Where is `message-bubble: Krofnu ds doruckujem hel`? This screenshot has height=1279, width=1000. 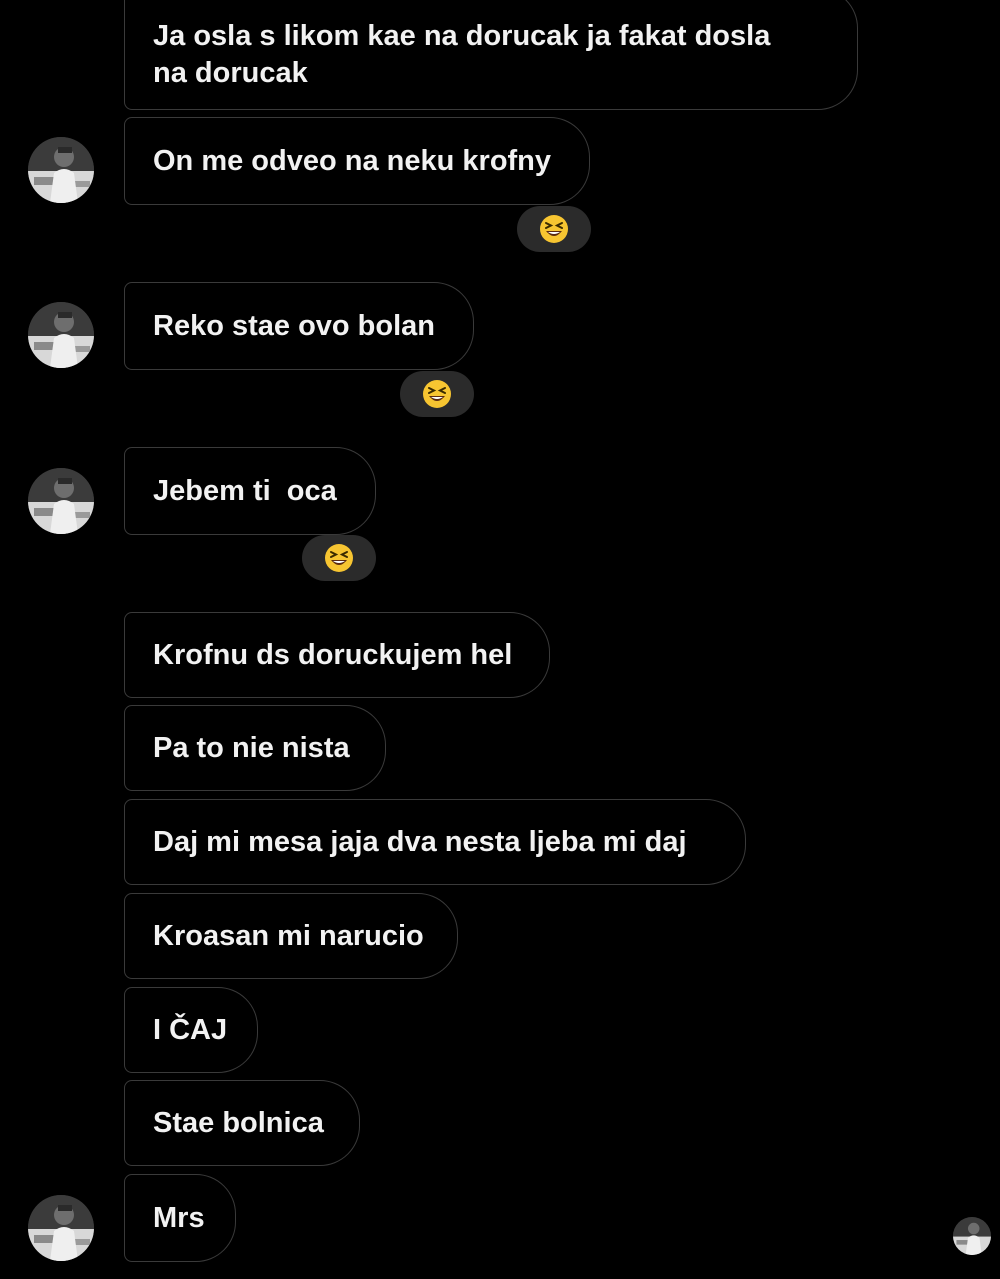 message-bubble: Krofnu ds doruckujem hel is located at coordinates (337, 655).